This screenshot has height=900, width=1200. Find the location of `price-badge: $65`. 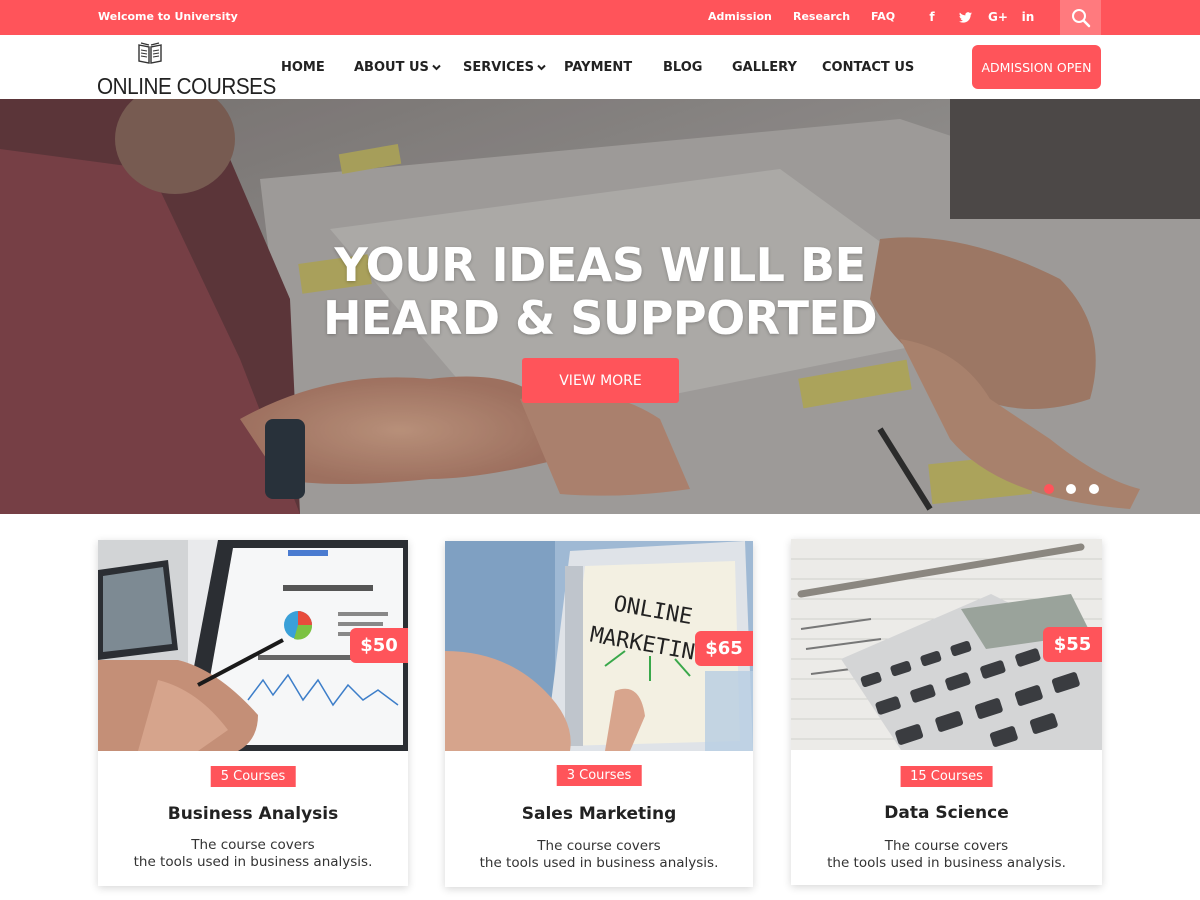

price-badge: $65 is located at coordinates (724, 648).